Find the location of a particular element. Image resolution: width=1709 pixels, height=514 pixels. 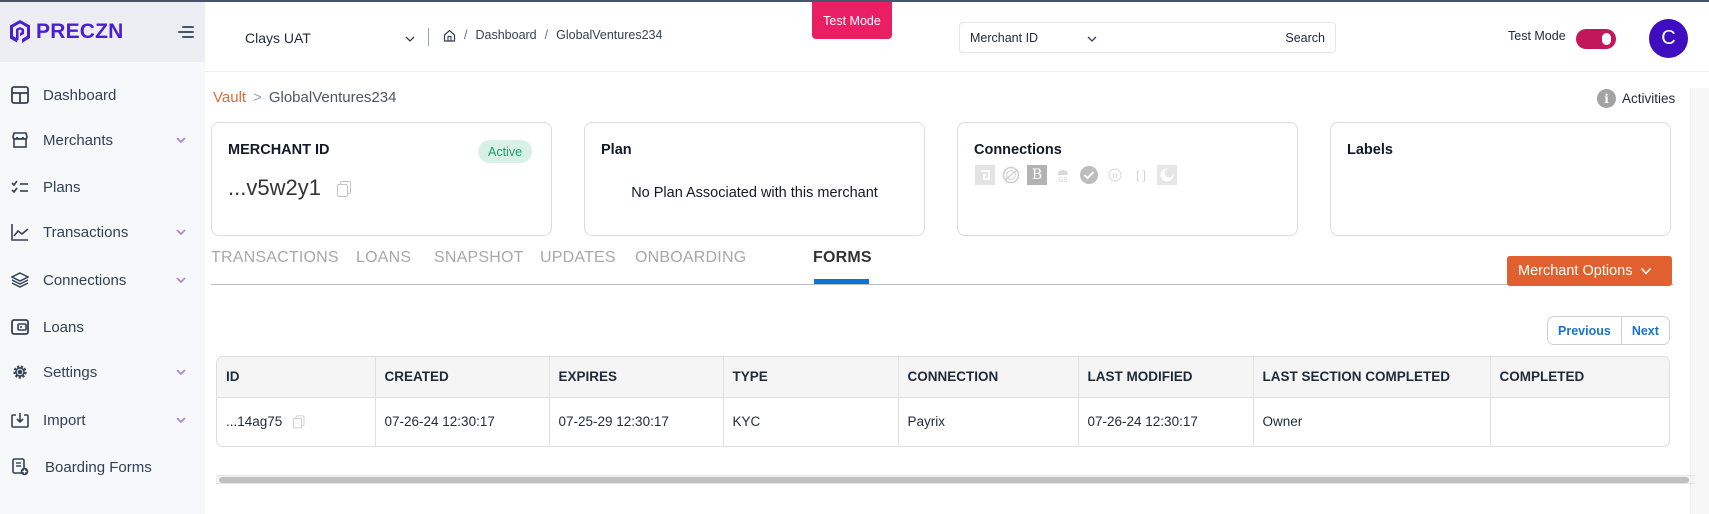

tab-updates: UPDATES is located at coordinates (578, 258).